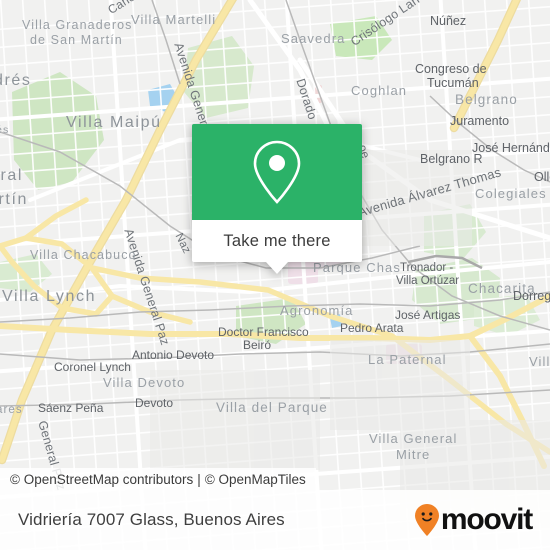  Describe the element at coordinates (277, 268) in the screenshot. I see `popup-tail` at that location.